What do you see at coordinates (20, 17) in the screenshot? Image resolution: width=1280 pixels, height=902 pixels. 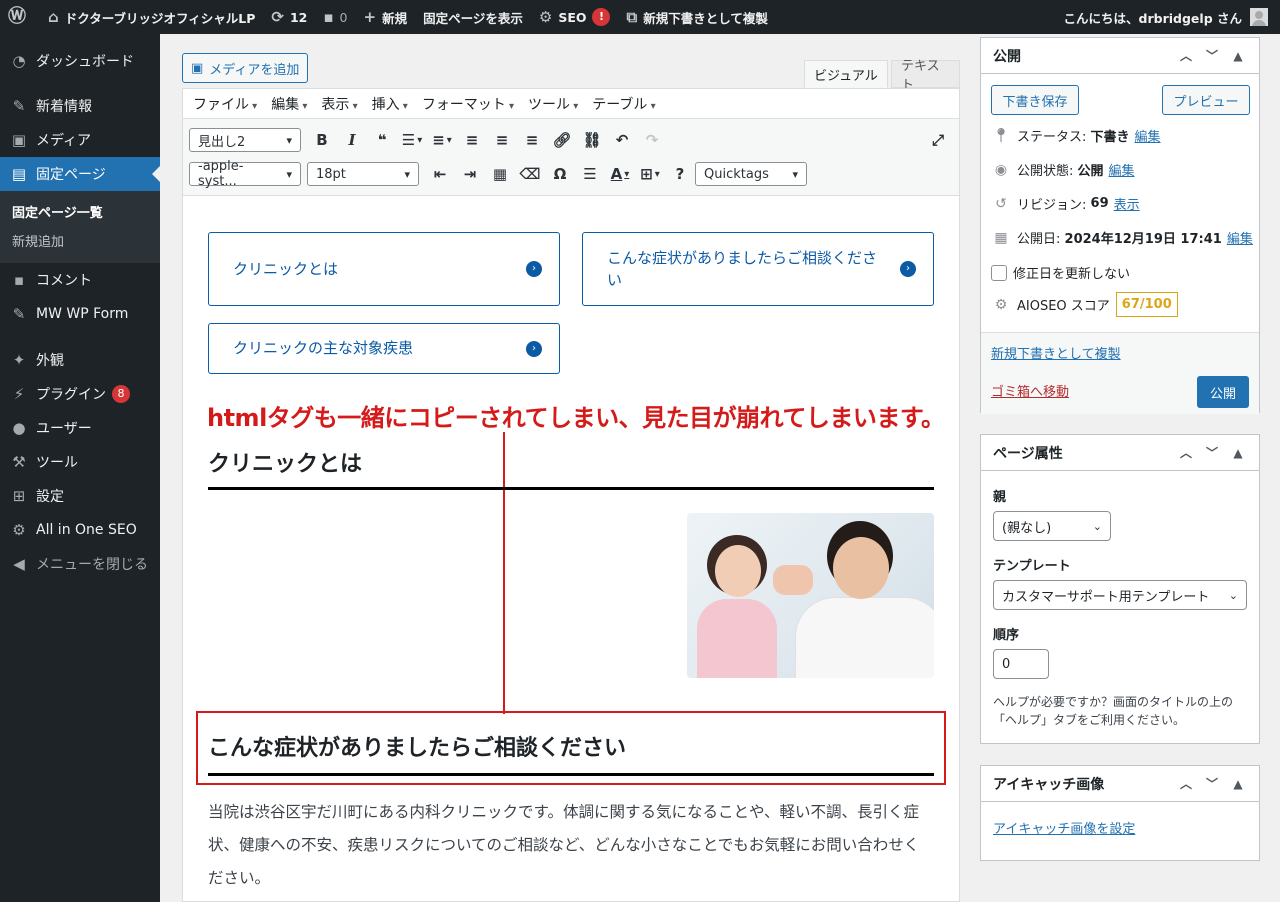 I see `wp-logo: Ⓦ` at bounding box center [20, 17].